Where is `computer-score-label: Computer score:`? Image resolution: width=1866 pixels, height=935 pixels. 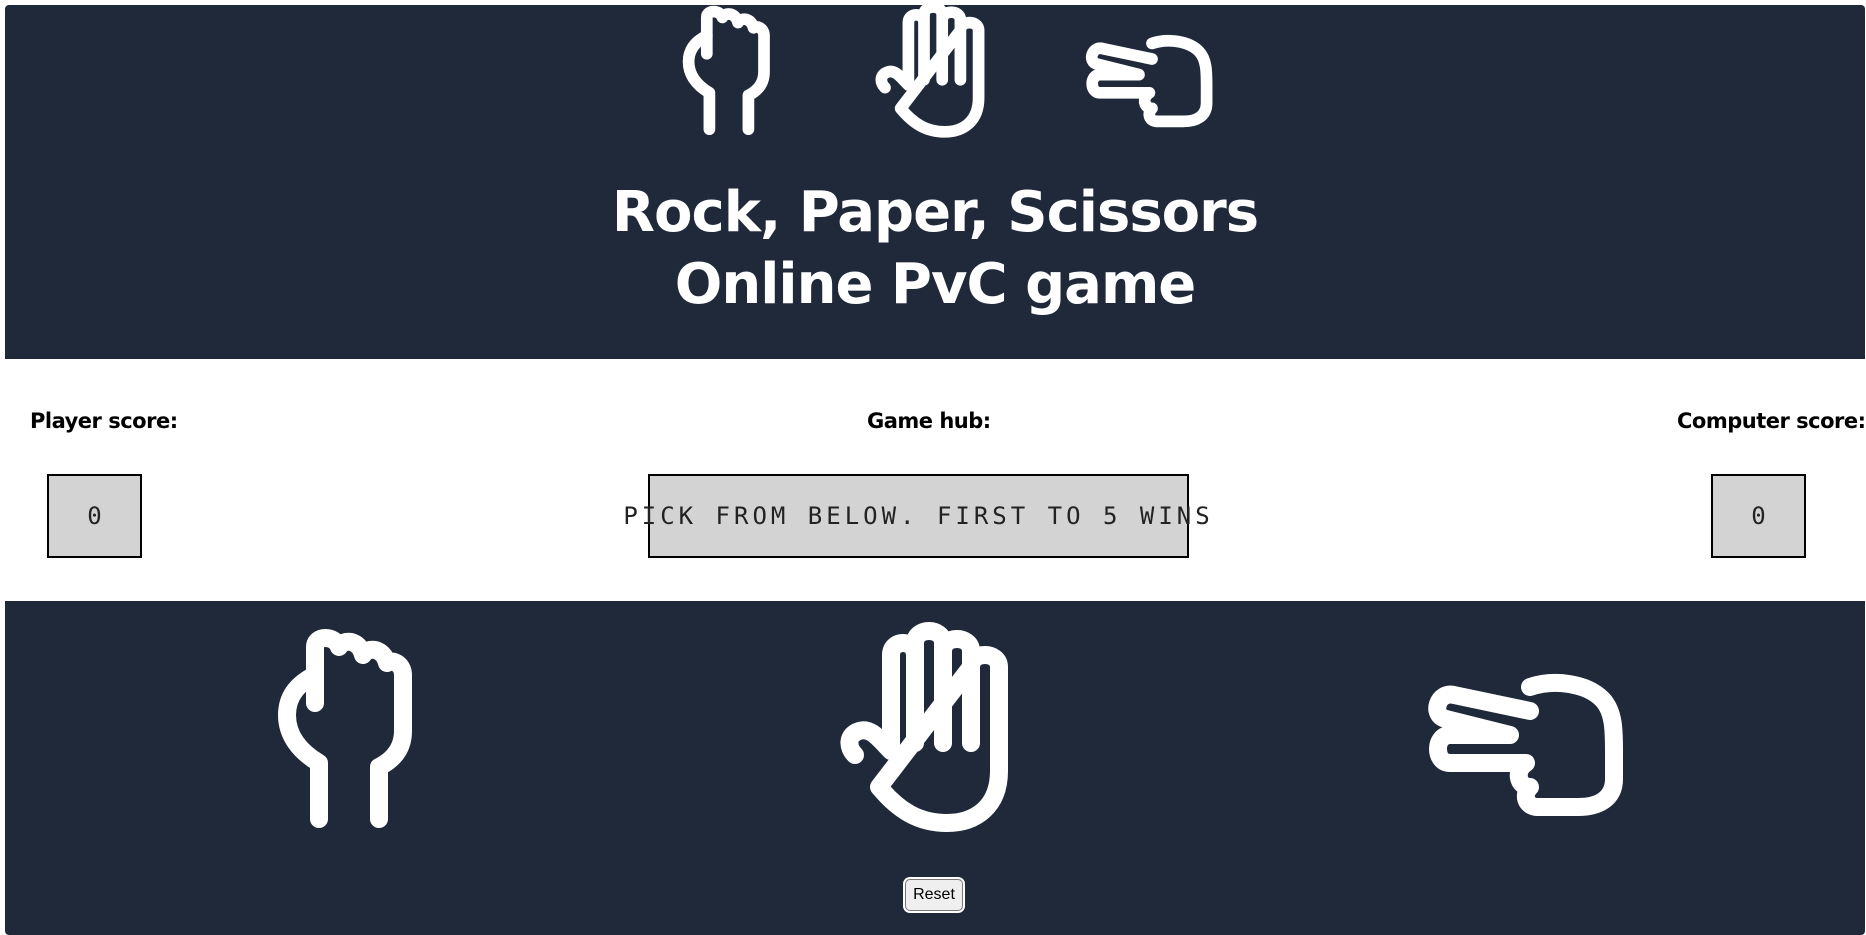 computer-score-label: Computer score: is located at coordinates (1771, 421).